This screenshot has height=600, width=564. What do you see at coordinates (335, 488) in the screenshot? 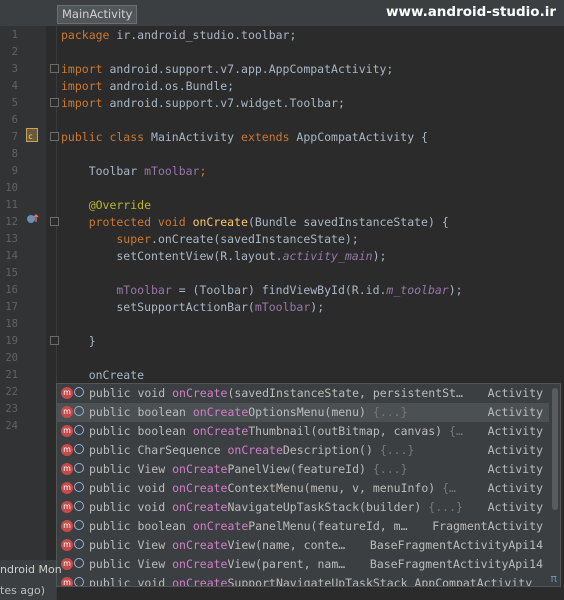
I see `signature-post: ContextMenu(menu, v, menuInfo)` at bounding box center [335, 488].